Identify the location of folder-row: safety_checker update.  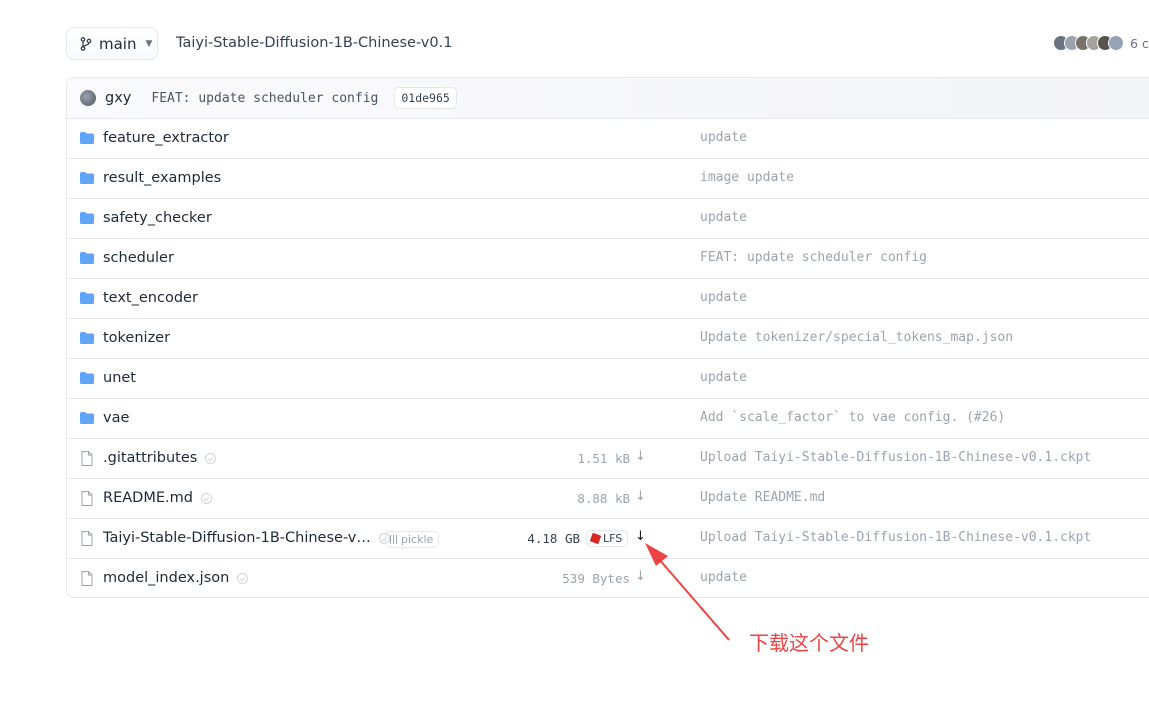
(608, 219).